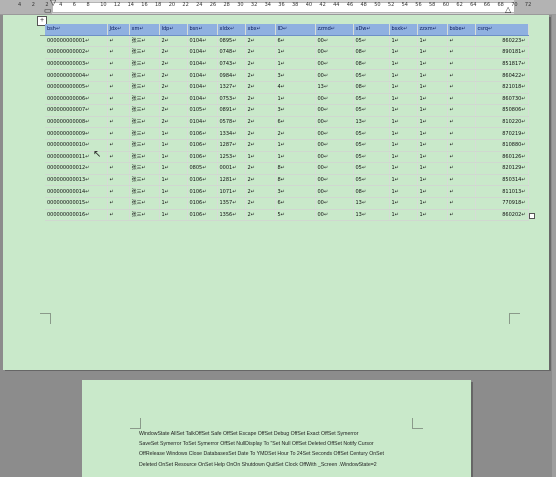  What do you see at coordinates (231, 87) in the screenshot?
I see `table-cell: 1327↵` at bounding box center [231, 87].